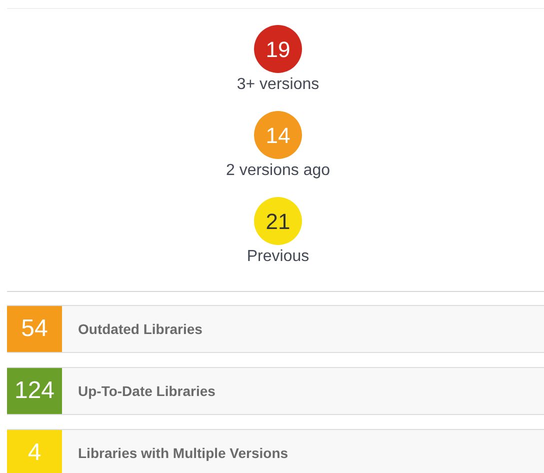 This screenshot has width=544, height=473. I want to click on row-label: Libraries with Multiple Versions, so click(183, 453).